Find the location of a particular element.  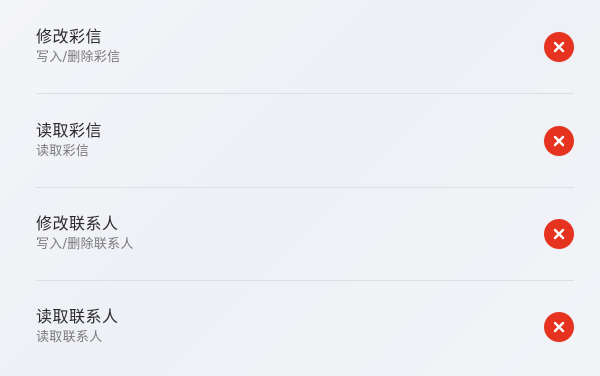

permission-subtitle: 写入/删除彩信 is located at coordinates (78, 57).